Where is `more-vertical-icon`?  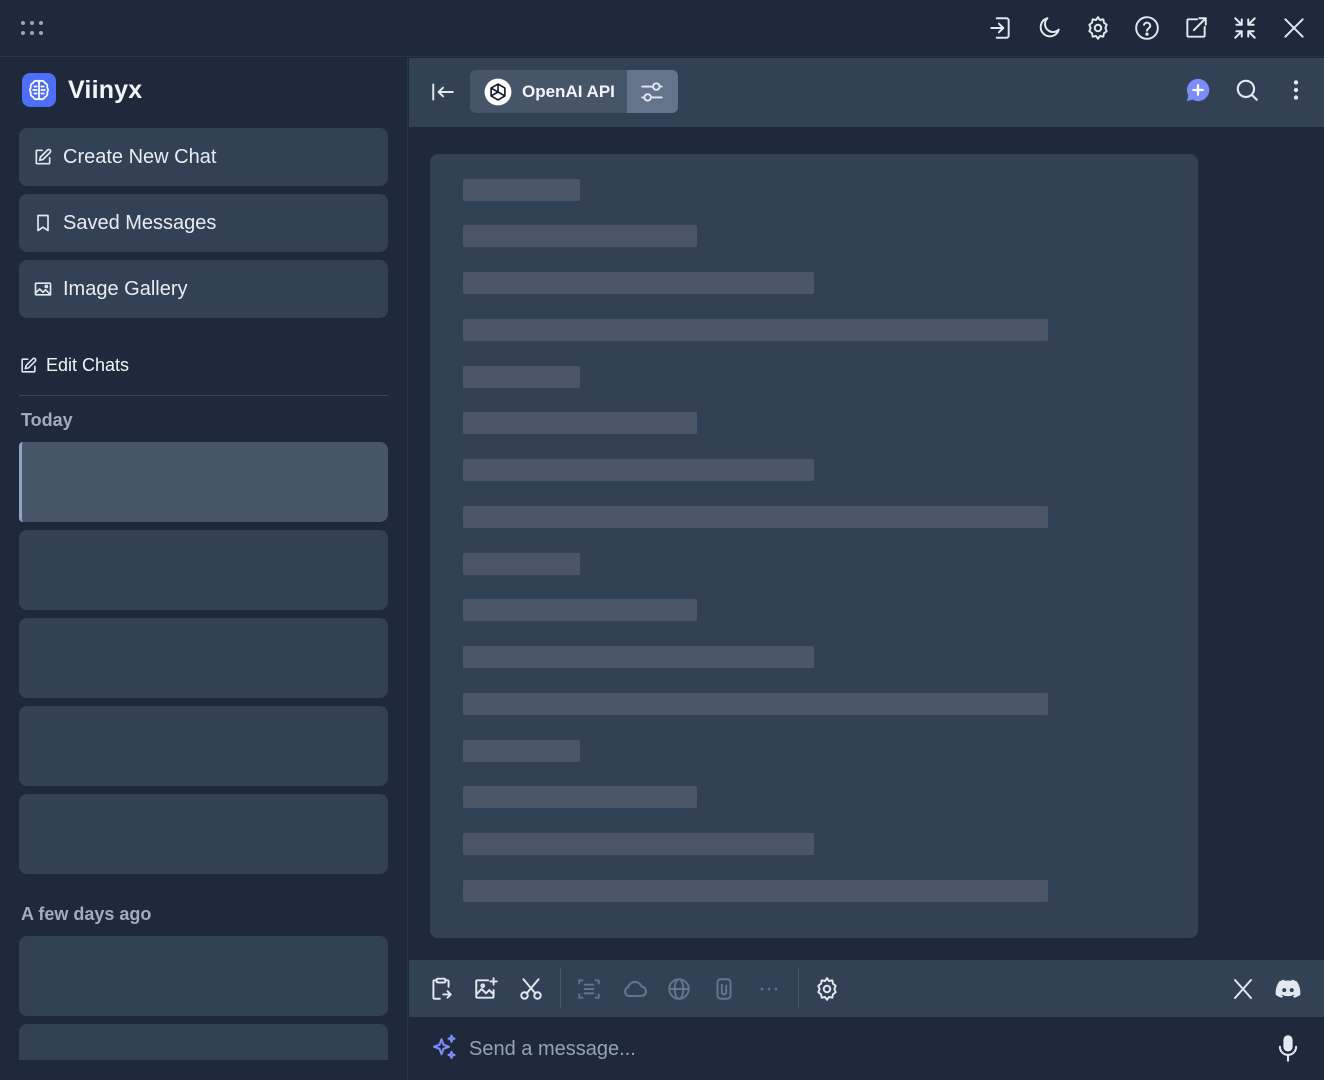
more-vertical-icon is located at coordinates (1296, 90).